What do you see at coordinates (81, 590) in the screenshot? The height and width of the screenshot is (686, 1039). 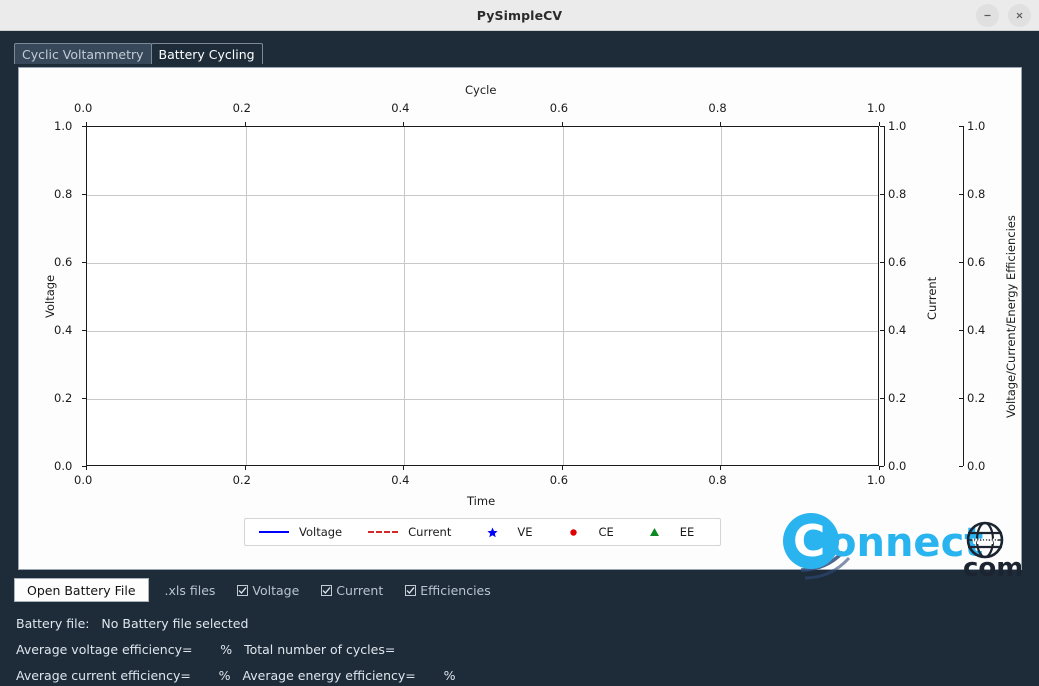 I see `open-battery-file-button: Open Battery File` at bounding box center [81, 590].